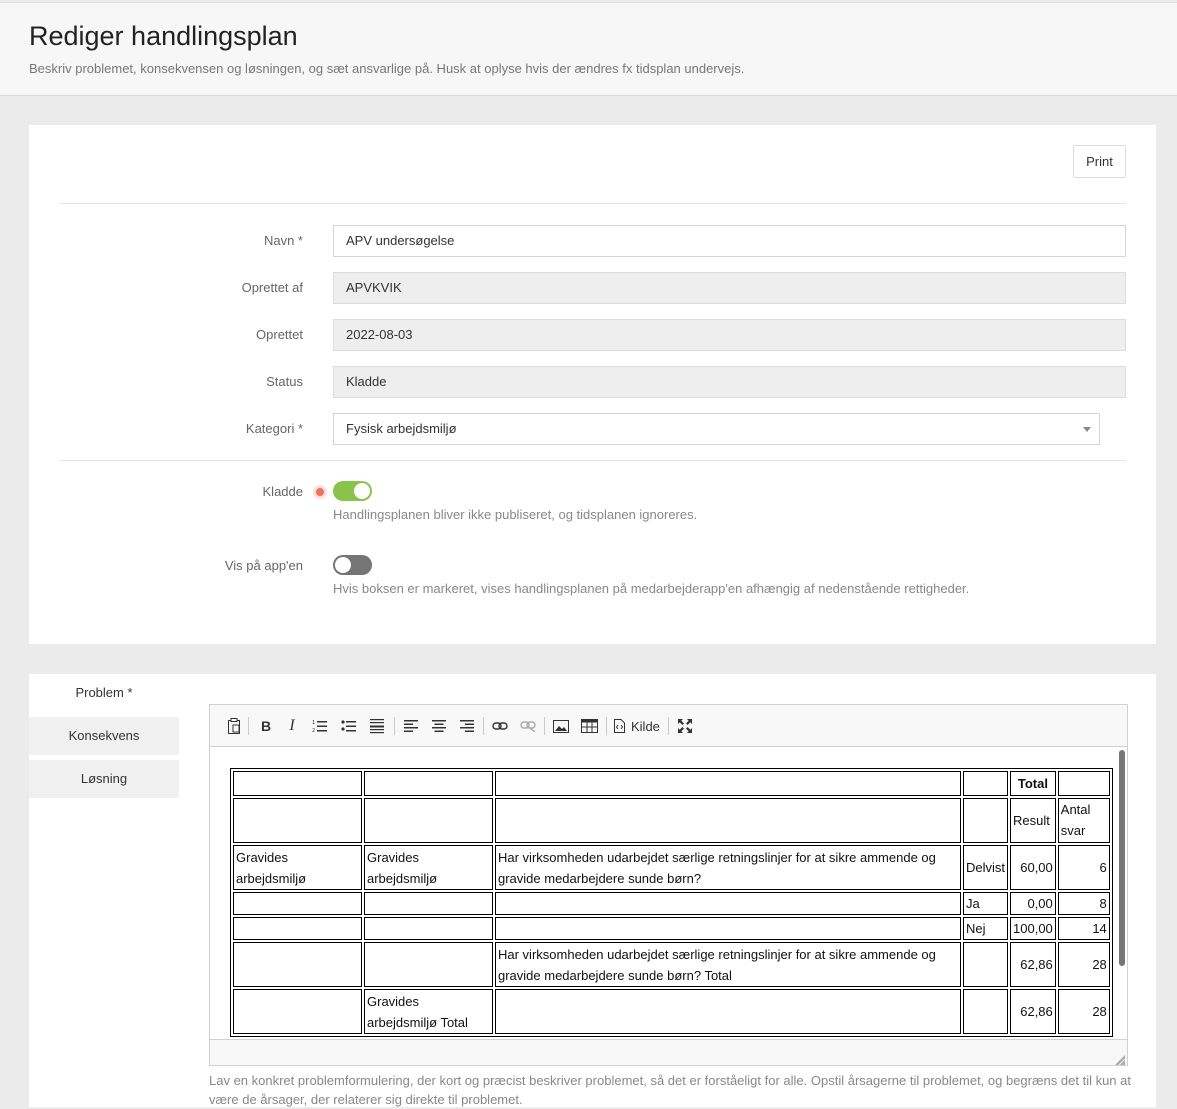  I want to click on editor-scrollbar, so click(1122, 894).